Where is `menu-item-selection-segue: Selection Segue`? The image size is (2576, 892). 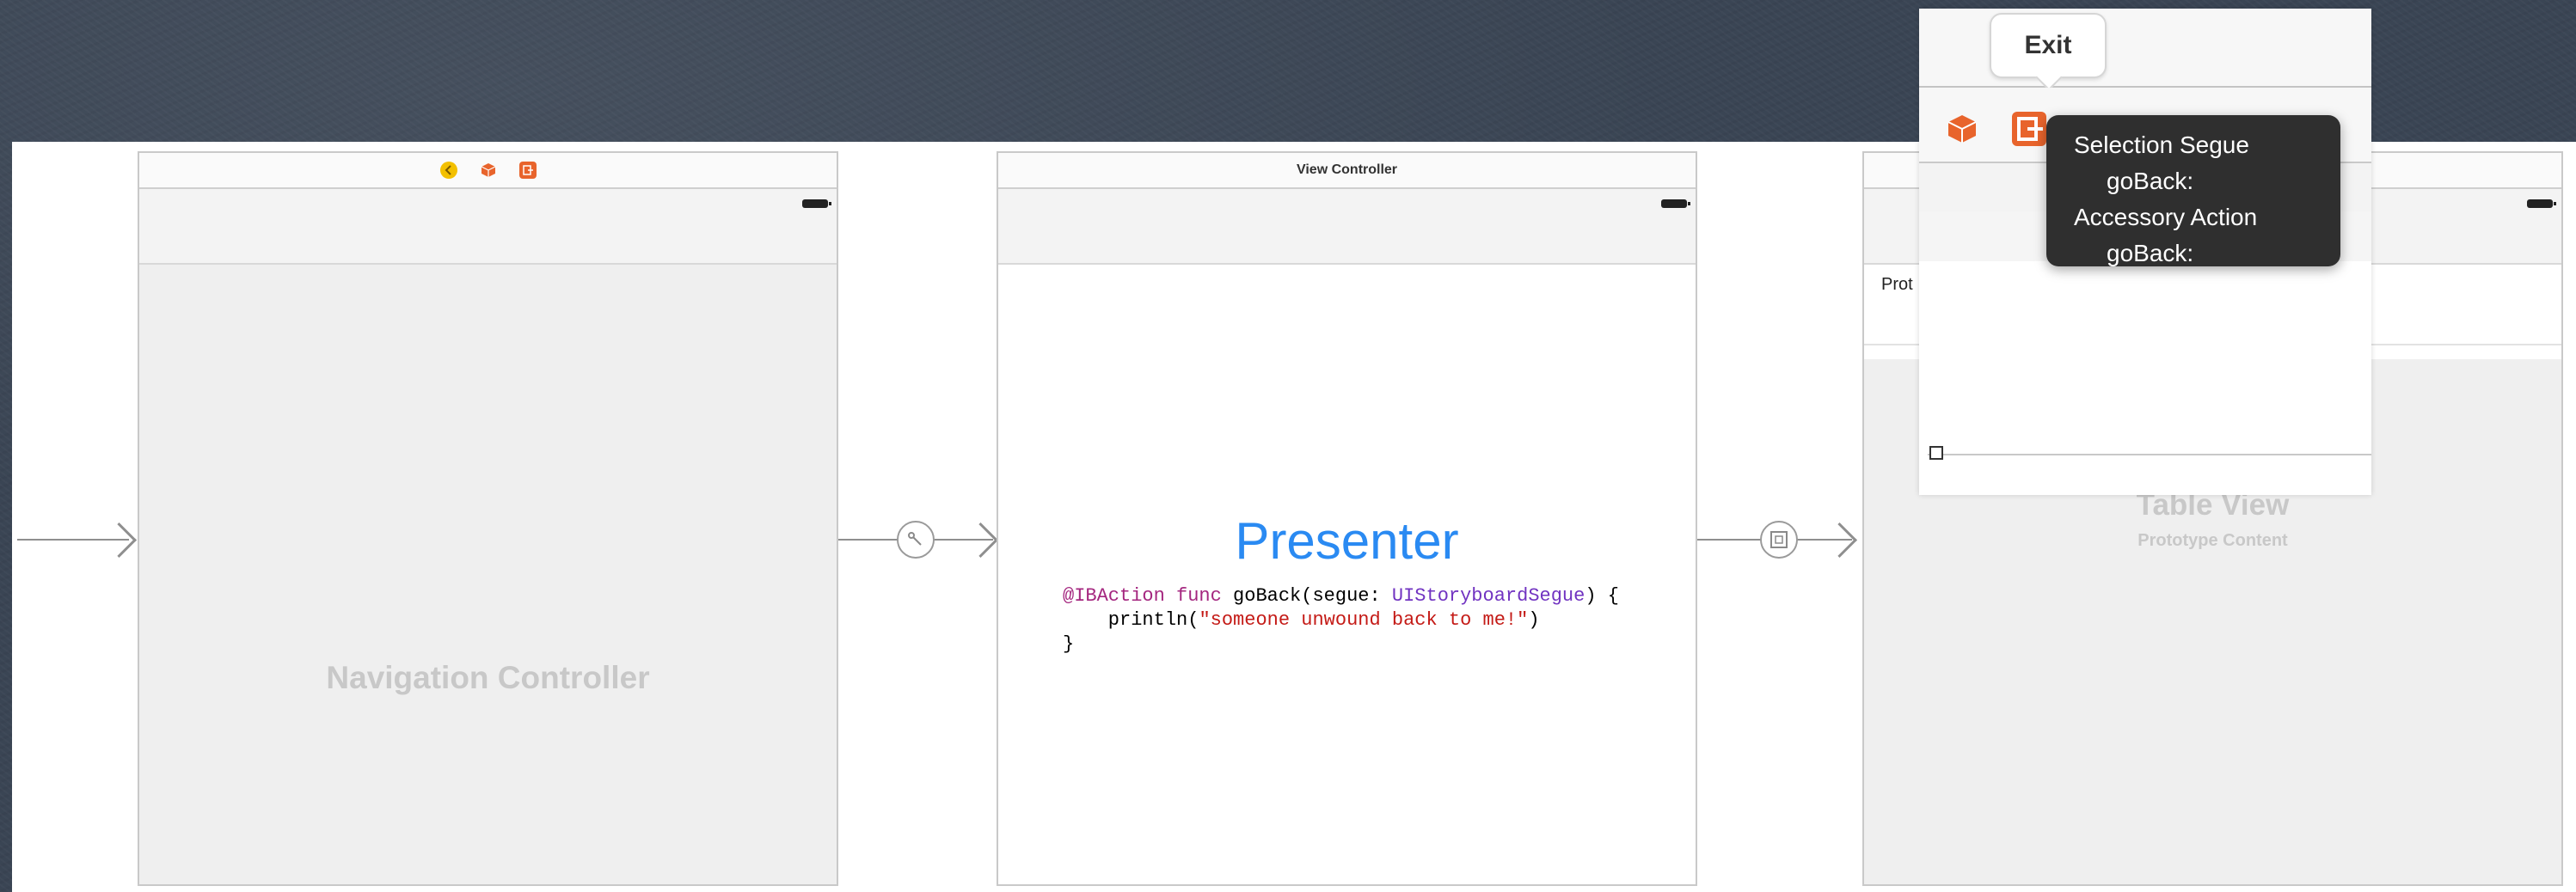 menu-item-selection-segue: Selection Segue is located at coordinates (2161, 144).